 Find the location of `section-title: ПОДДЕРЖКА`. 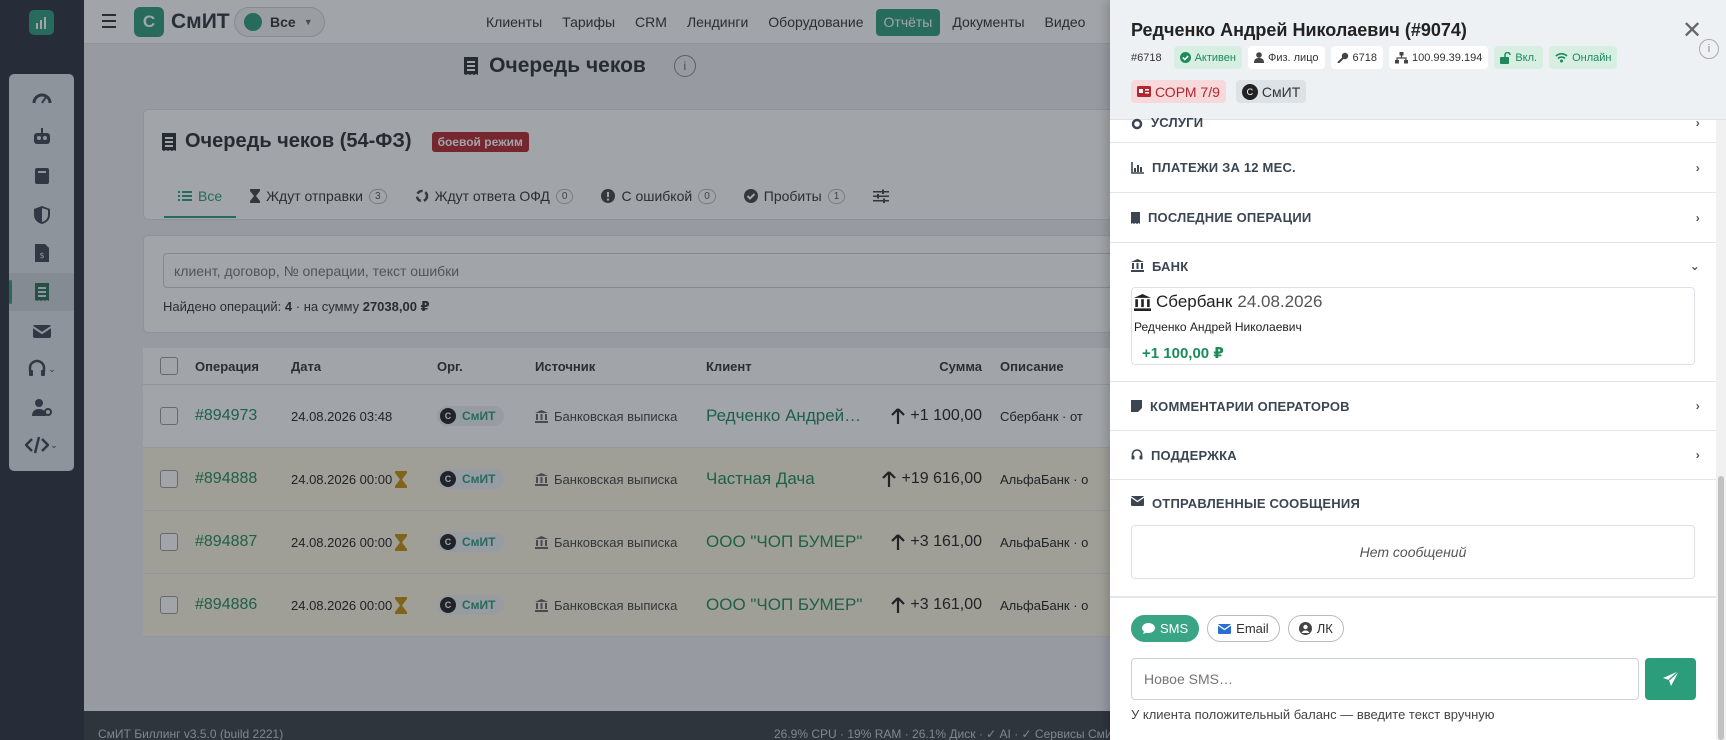

section-title: ПОДДЕРЖКА is located at coordinates (1194, 455).